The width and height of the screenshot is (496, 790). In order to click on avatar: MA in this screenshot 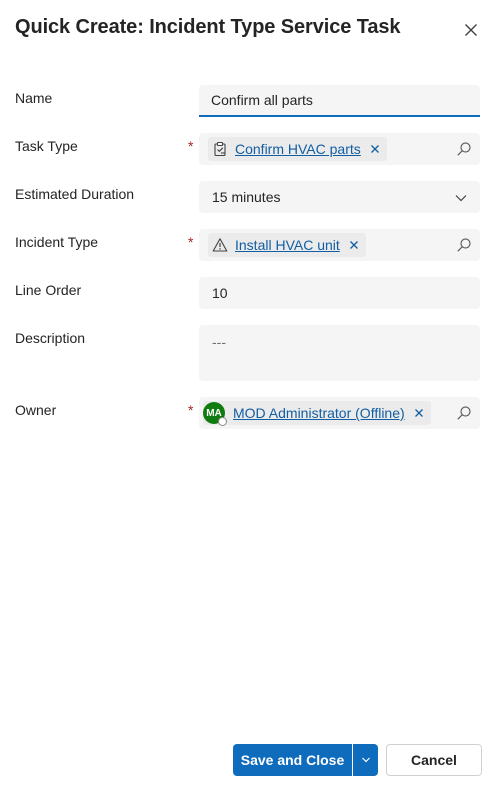, I will do `click(215, 414)`.